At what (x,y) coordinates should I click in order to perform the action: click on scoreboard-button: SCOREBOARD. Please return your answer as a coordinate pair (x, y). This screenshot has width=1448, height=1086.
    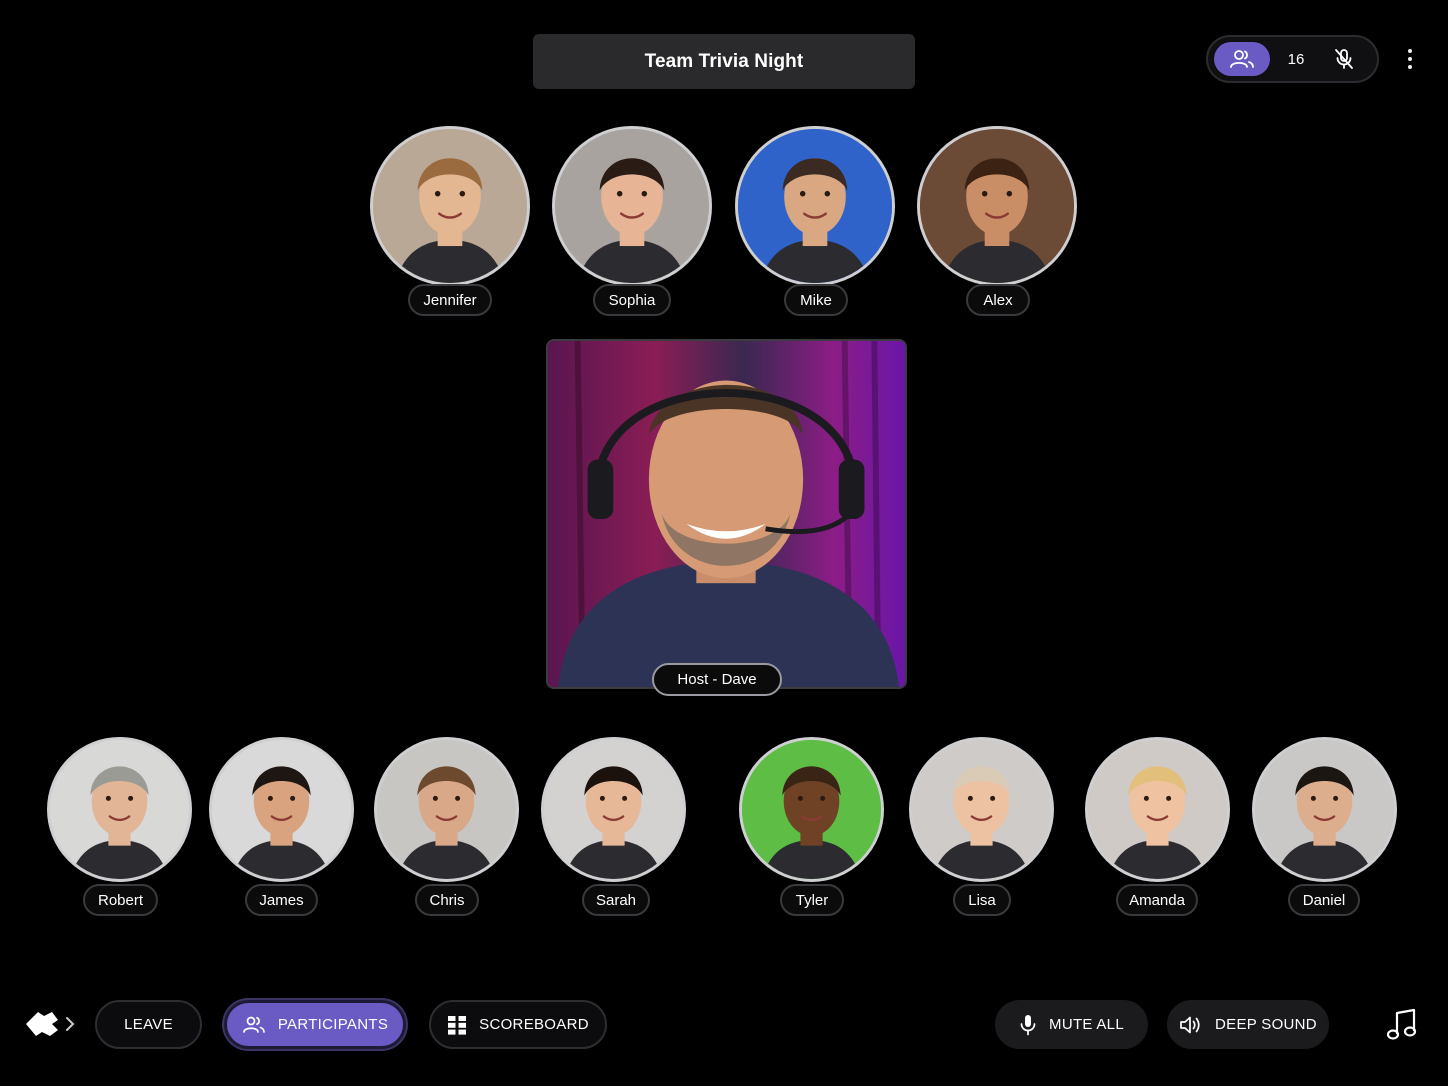
    Looking at the image, I should click on (518, 1024).